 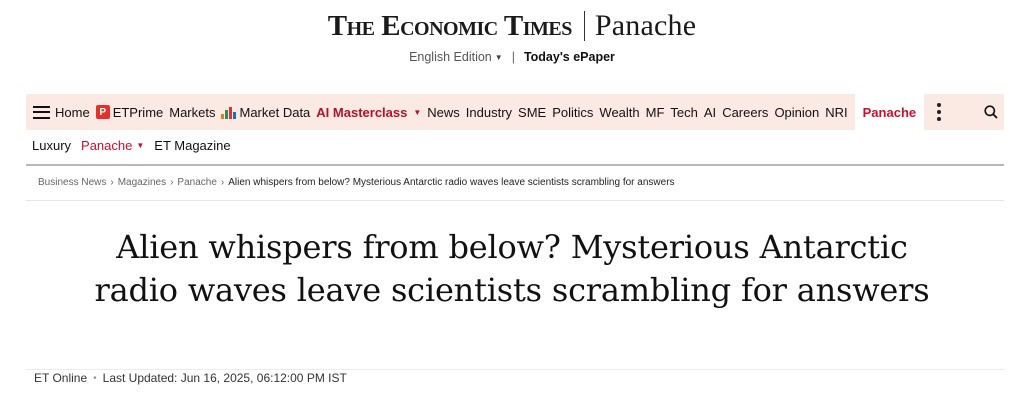 What do you see at coordinates (142, 182) in the screenshot?
I see `breadcrumb-item: Magazines` at bounding box center [142, 182].